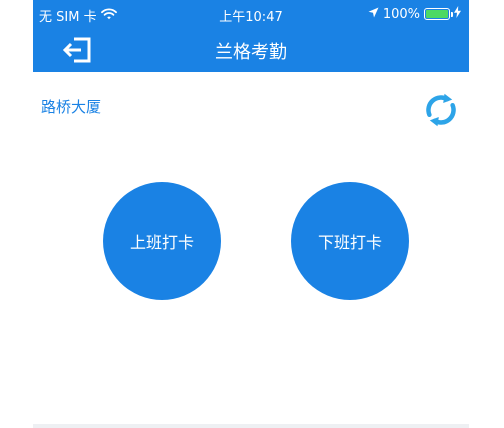 The height and width of the screenshot is (428, 504). I want to click on page-title: 兰格考勤, so click(251, 52).